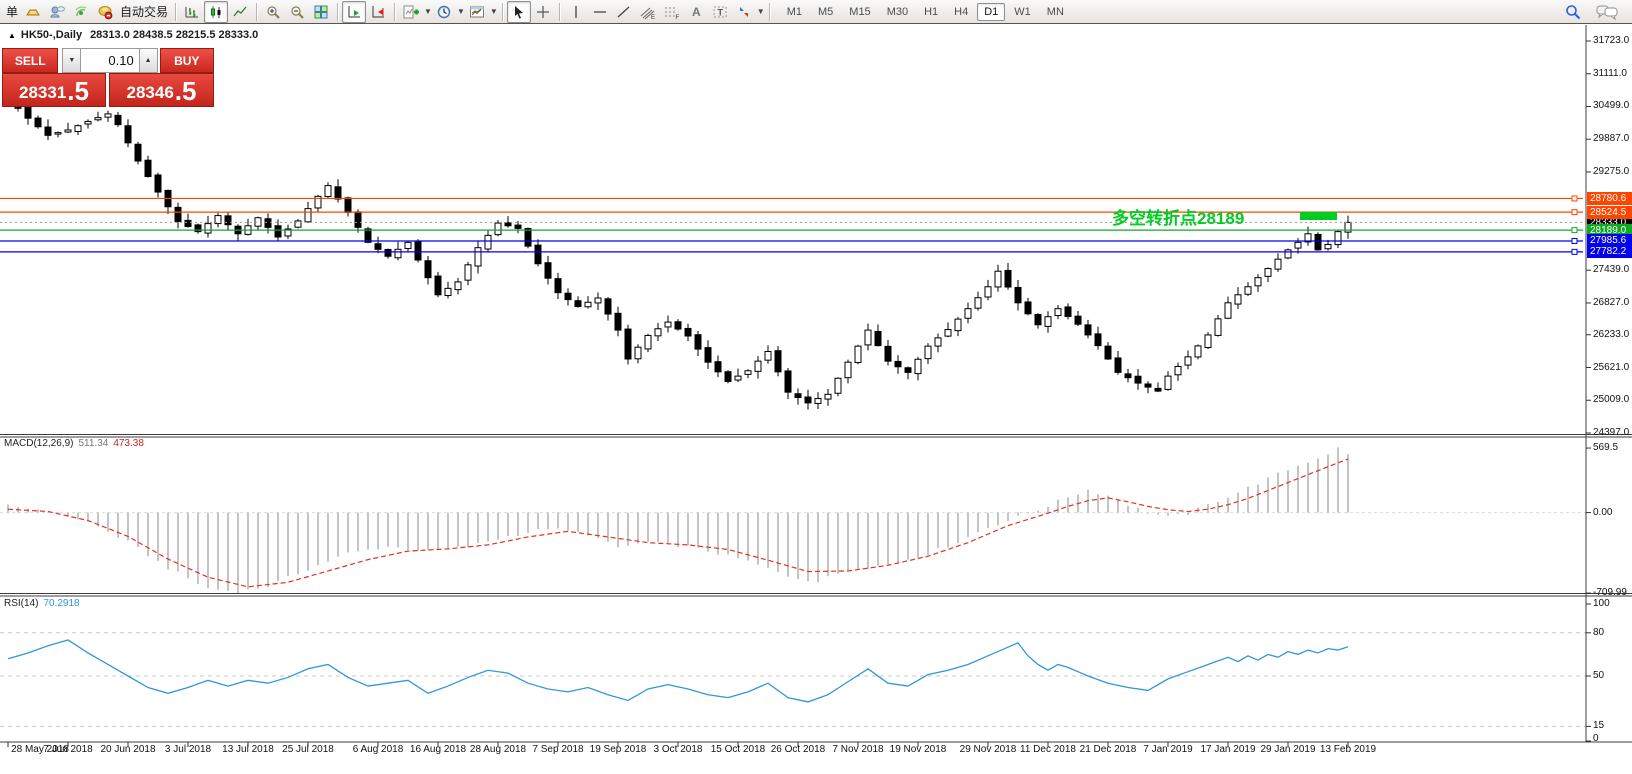  I want to click on timeframe-button-h1: H1, so click(931, 12).